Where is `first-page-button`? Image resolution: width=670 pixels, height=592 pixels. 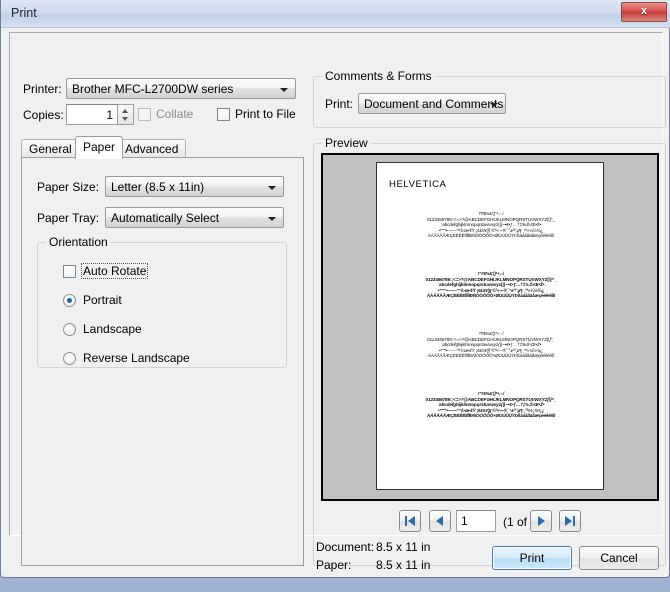 first-page-button is located at coordinates (410, 521).